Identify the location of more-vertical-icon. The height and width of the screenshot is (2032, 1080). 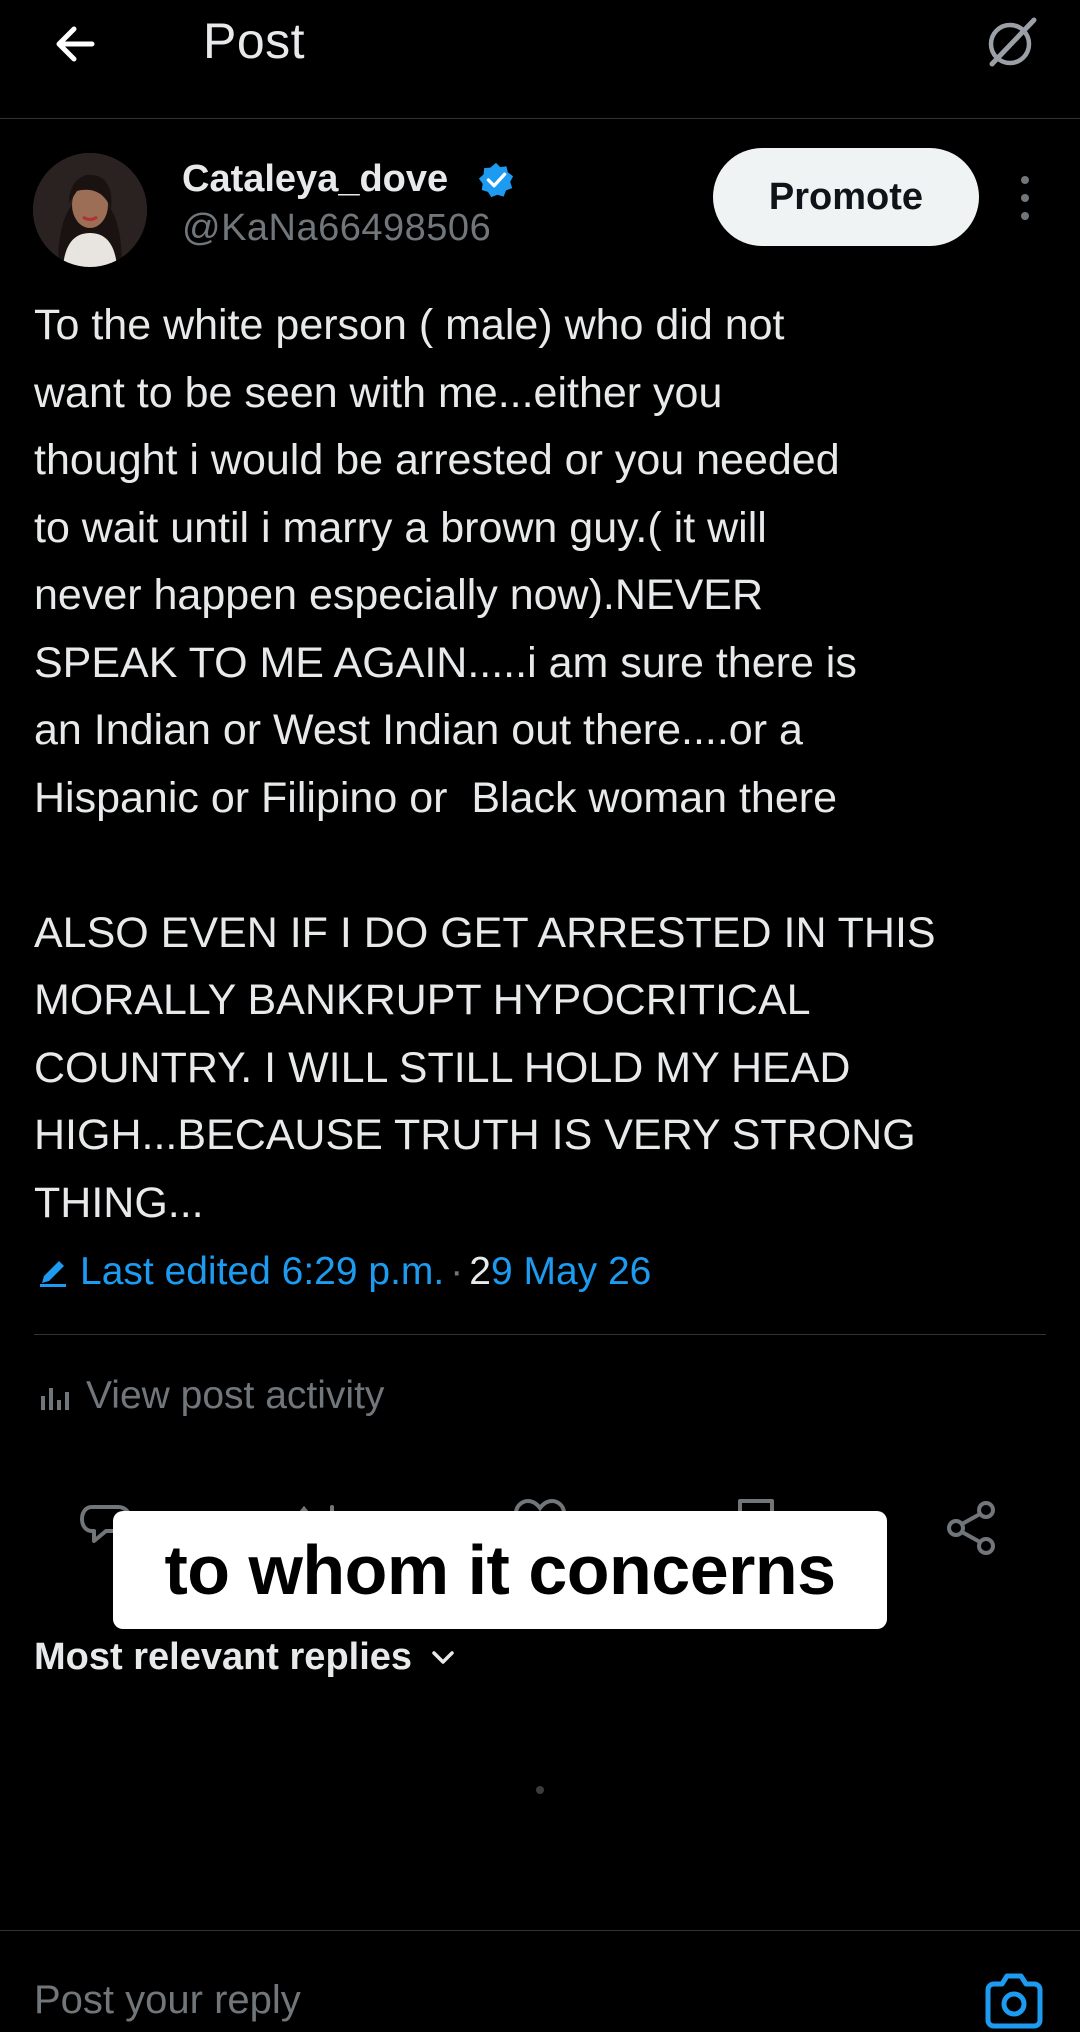
(1025, 198).